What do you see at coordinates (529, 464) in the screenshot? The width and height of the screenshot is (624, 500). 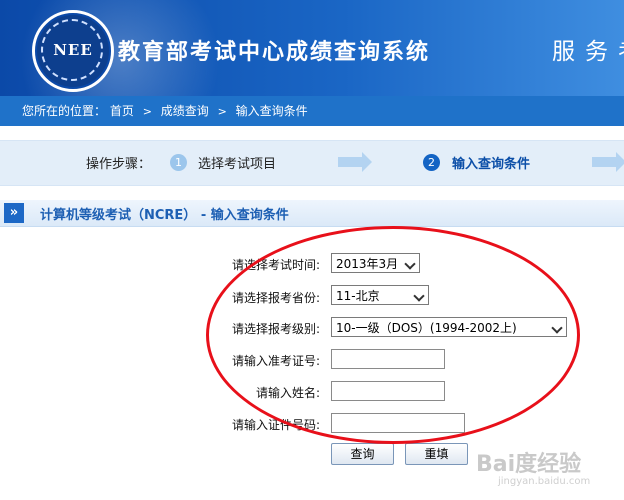 I see `baidu-watermark: Bai度经验` at bounding box center [529, 464].